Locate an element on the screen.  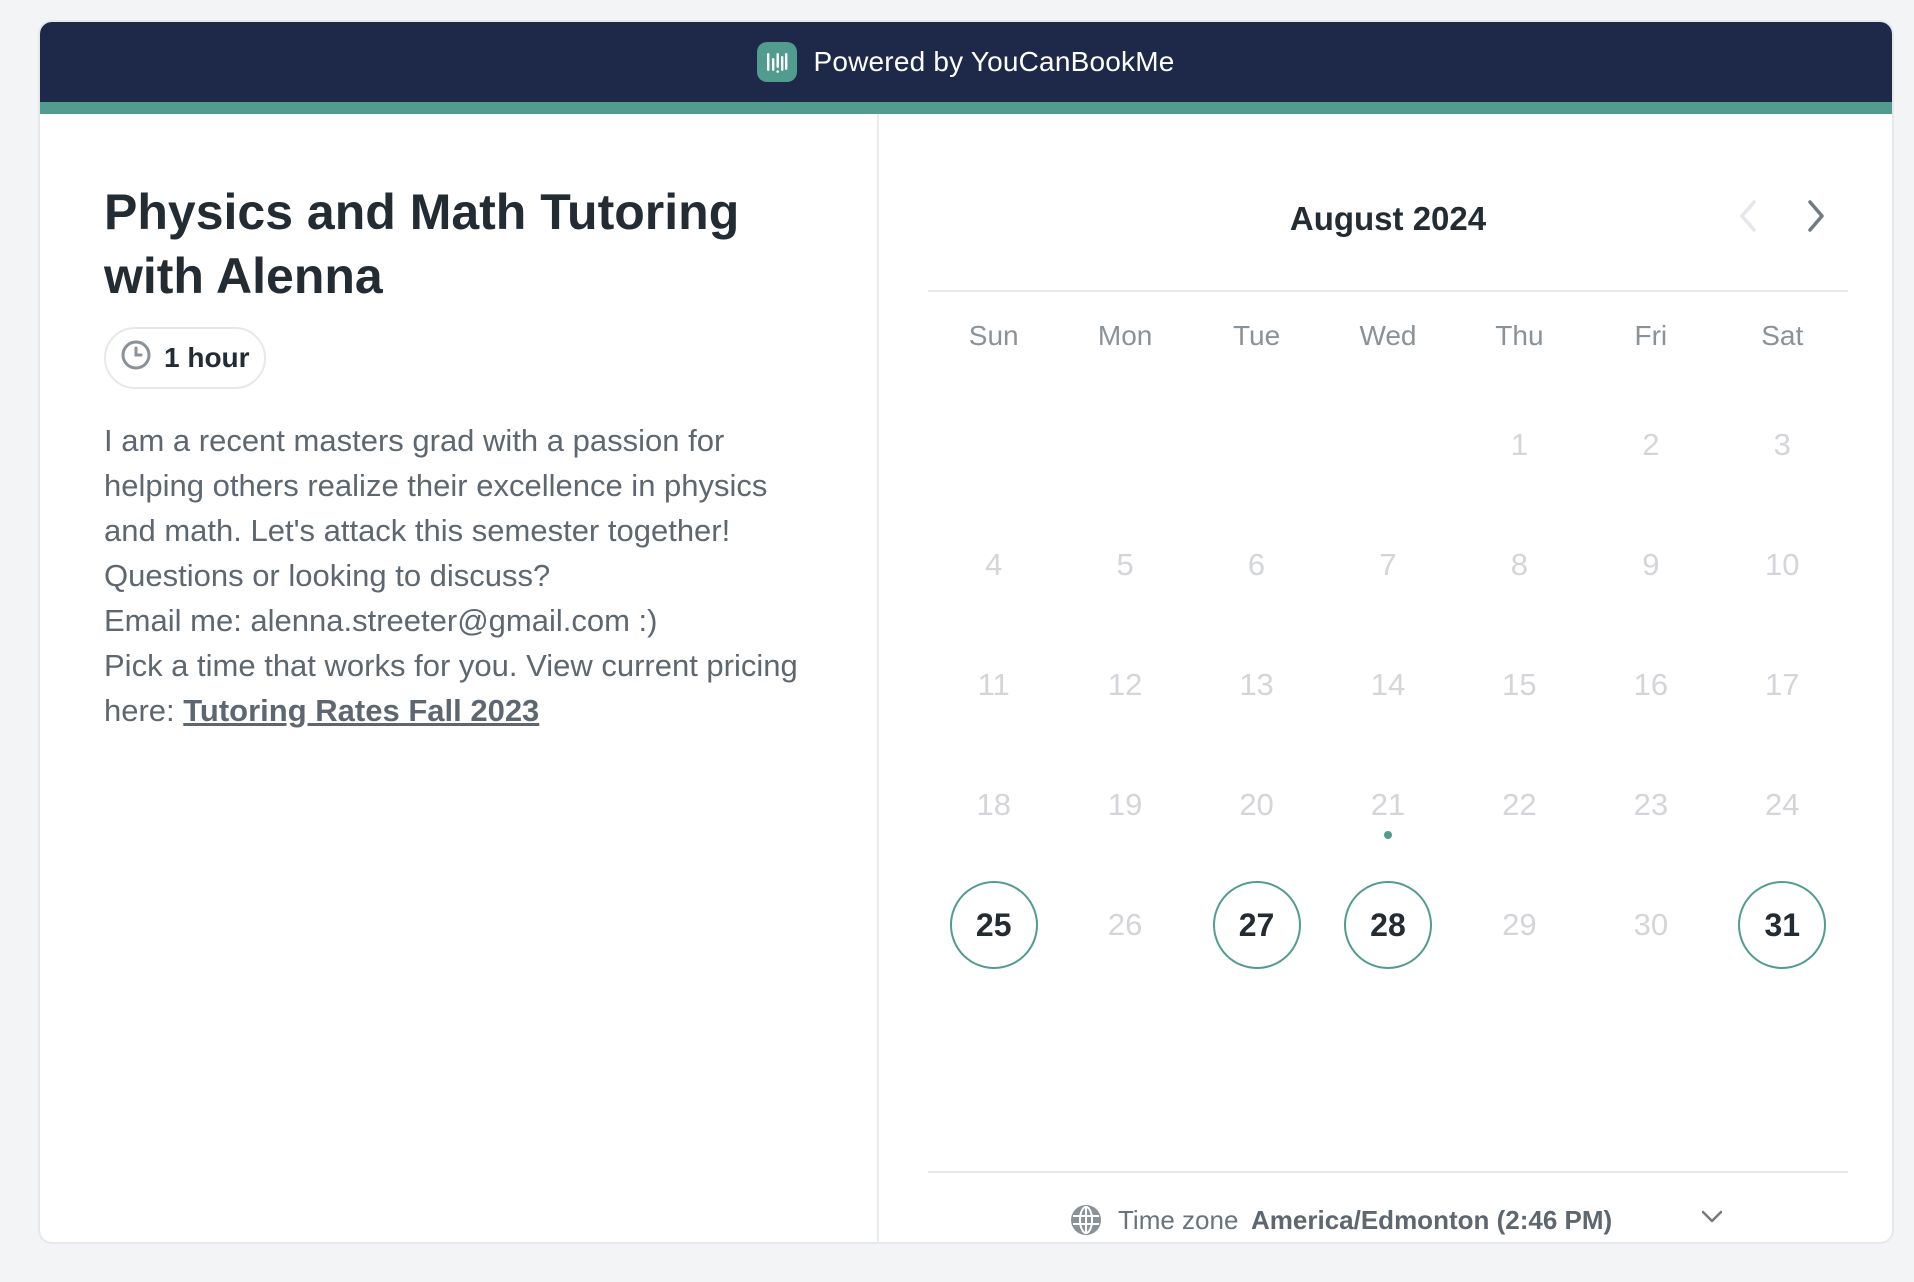
unavailable-date: 17 is located at coordinates (1782, 685).